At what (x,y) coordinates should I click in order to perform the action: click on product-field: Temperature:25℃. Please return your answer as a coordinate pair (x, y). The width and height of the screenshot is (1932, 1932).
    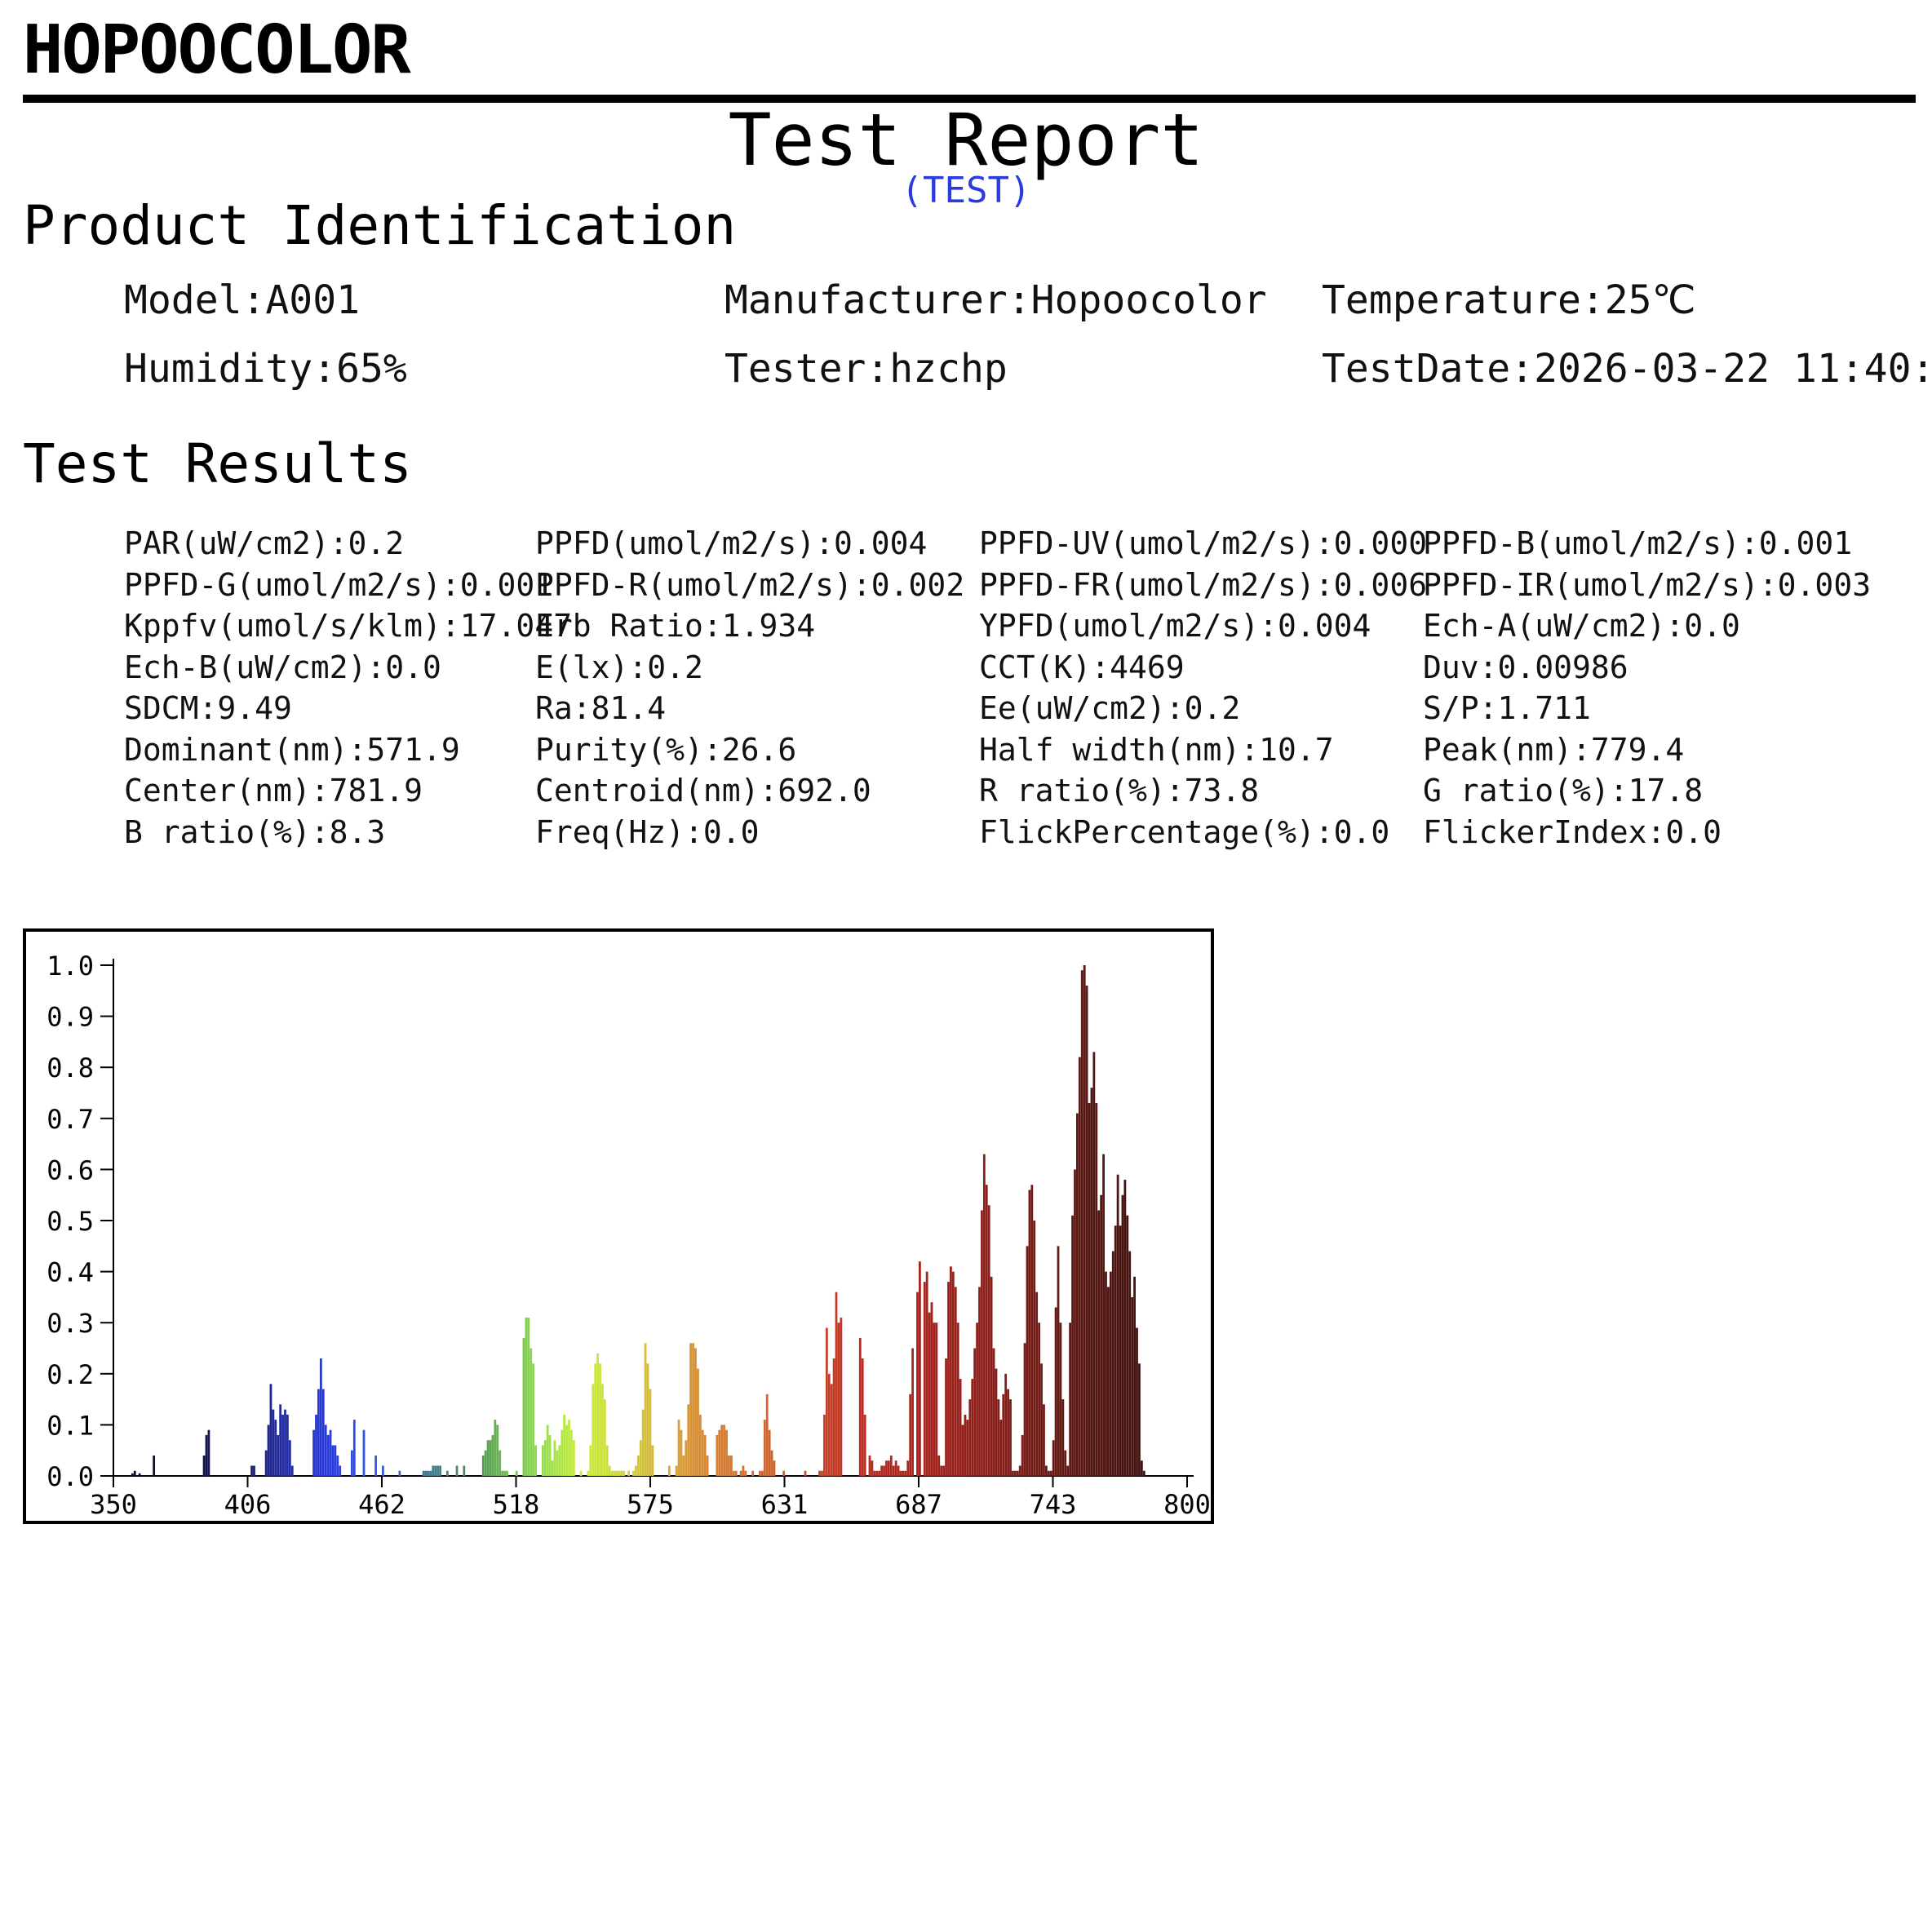
    Looking at the image, I should click on (1509, 300).